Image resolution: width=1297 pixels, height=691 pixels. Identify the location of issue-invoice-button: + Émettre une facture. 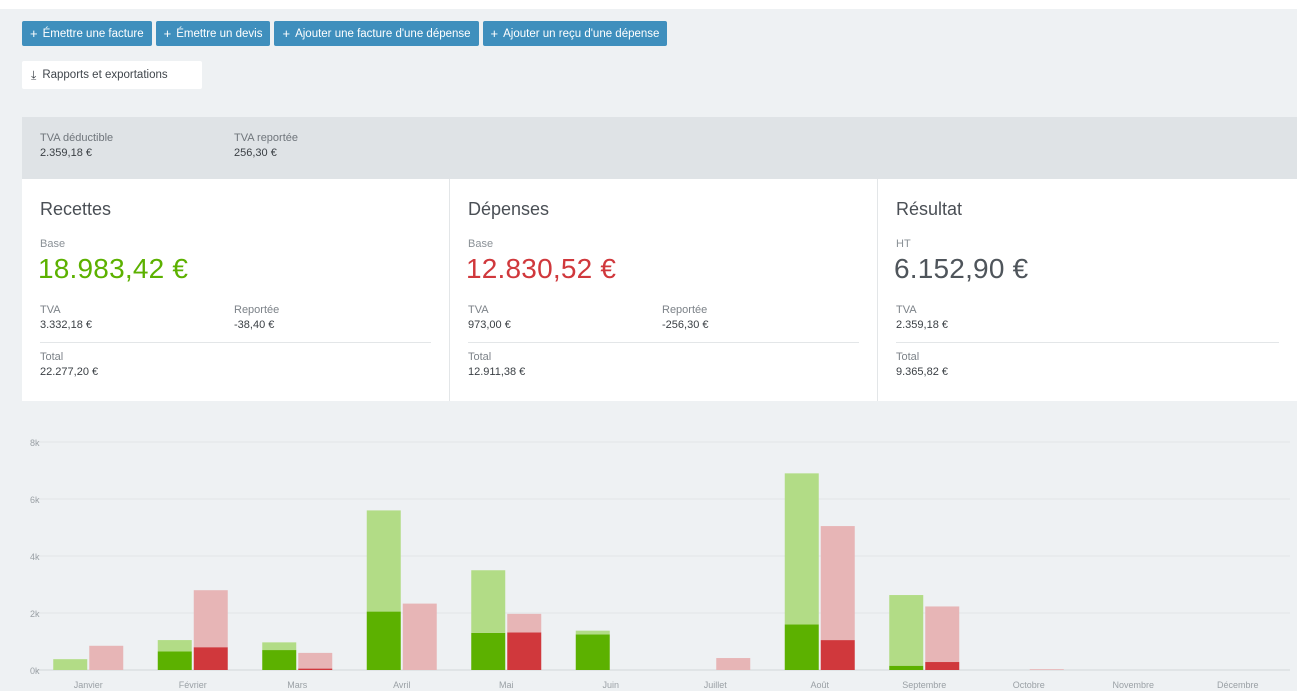
(87, 33).